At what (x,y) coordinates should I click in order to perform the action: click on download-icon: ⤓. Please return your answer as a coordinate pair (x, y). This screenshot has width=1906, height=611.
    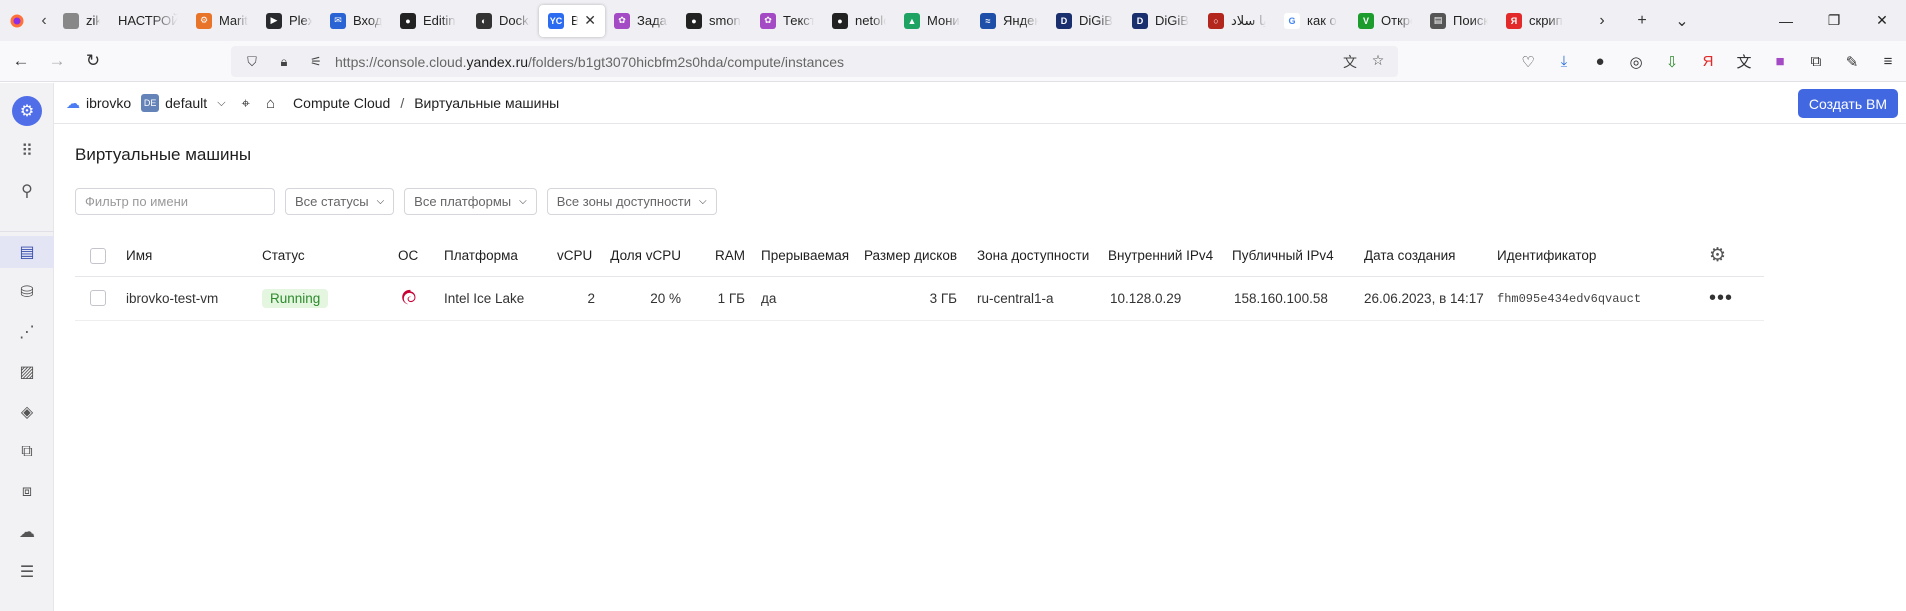
    Looking at the image, I should click on (1564, 61).